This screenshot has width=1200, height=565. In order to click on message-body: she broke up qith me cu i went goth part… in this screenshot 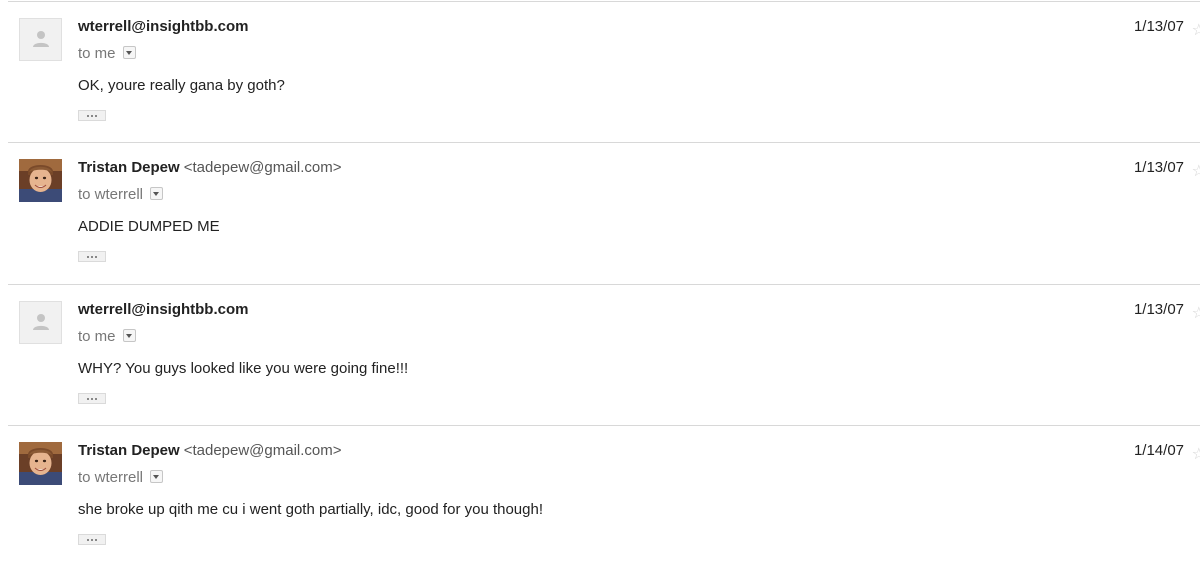, I will do `click(310, 509)`.